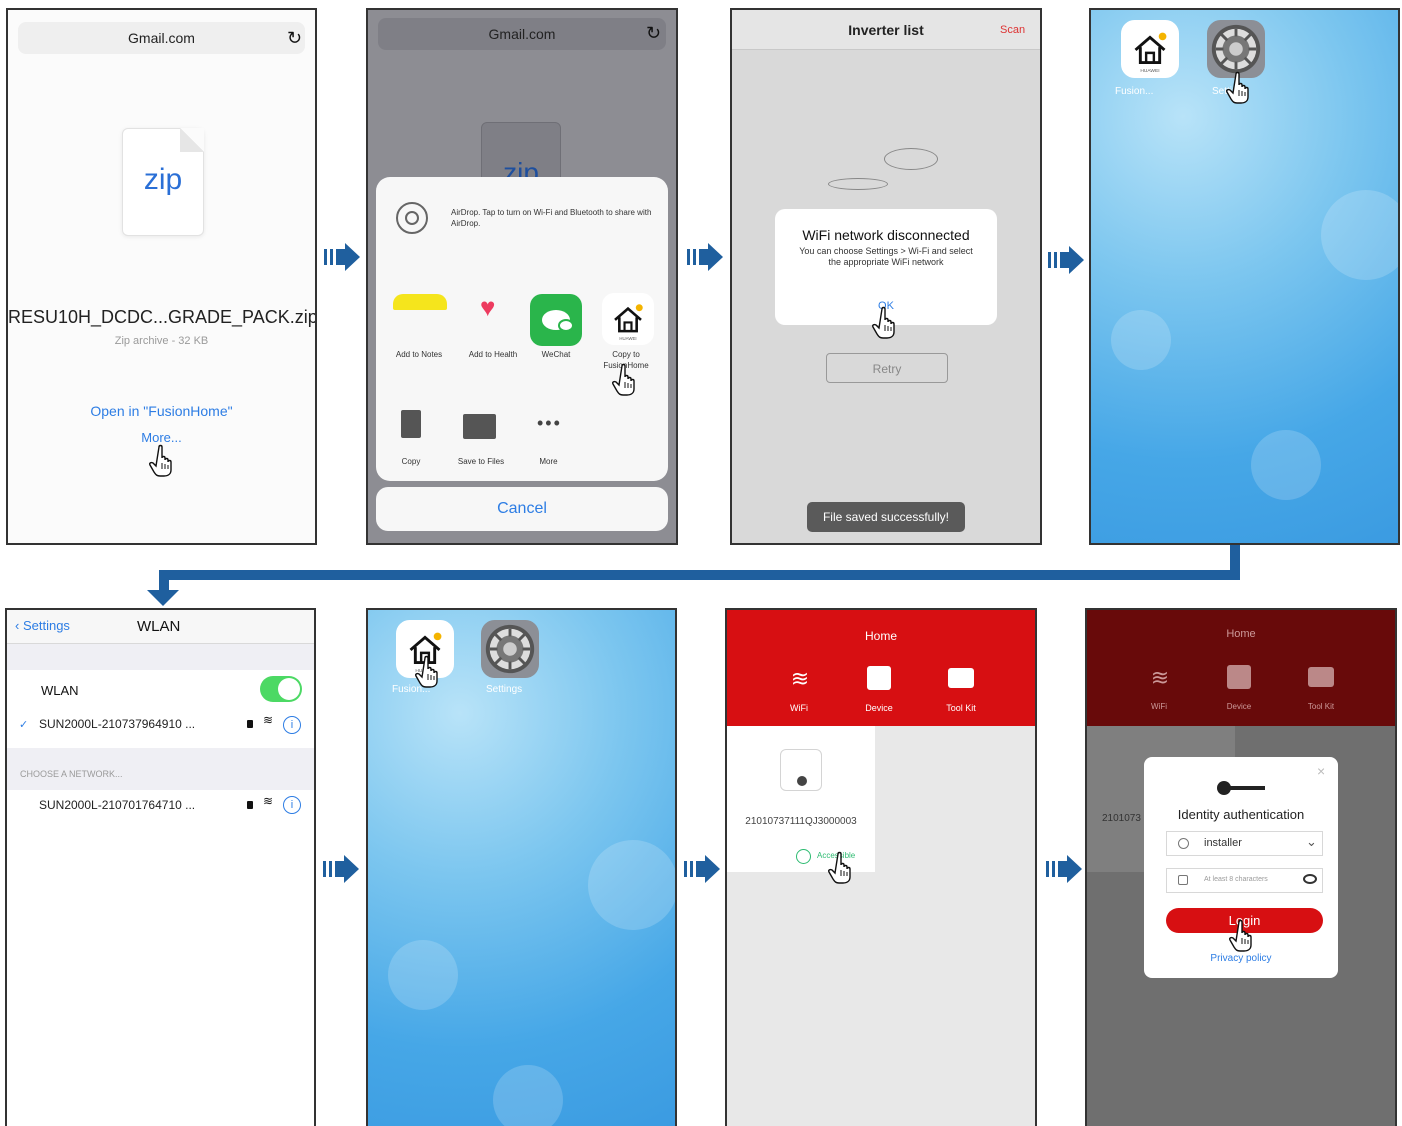 Image resolution: width=1402 pixels, height=1126 pixels. I want to click on eye-icon, so click(1310, 879).